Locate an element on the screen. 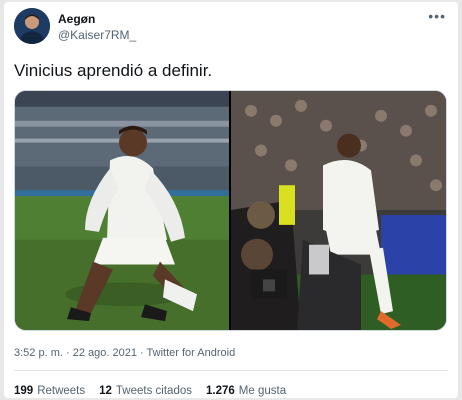 This screenshot has height=400, width=462. likes-stat: 1.276 Me gusta is located at coordinates (246, 391).